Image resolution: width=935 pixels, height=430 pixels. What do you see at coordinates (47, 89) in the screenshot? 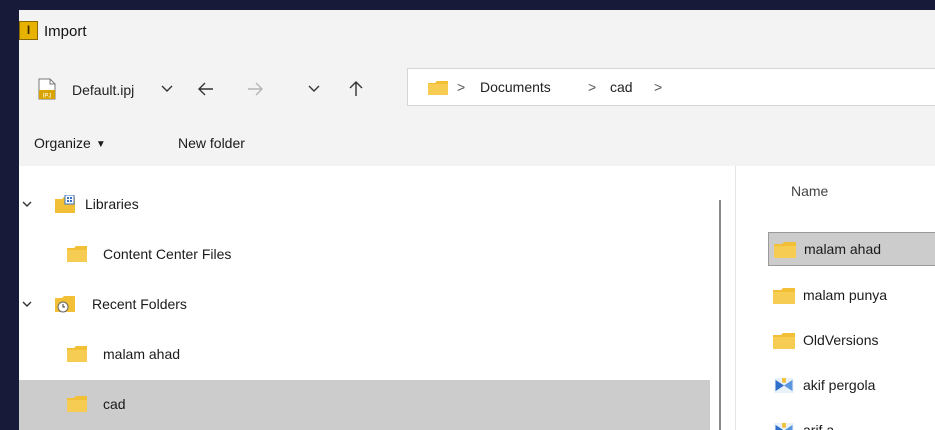
I see `project-file-icon: IPJ` at bounding box center [47, 89].